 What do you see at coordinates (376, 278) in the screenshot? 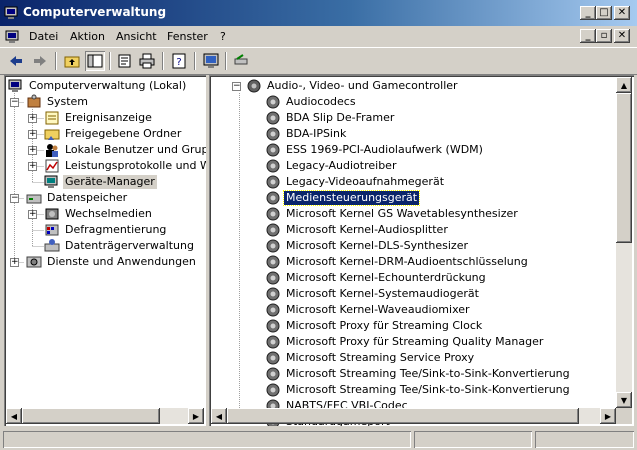
I see `device-item: Microsoft Kernel-Echounterdrückung` at bounding box center [376, 278].